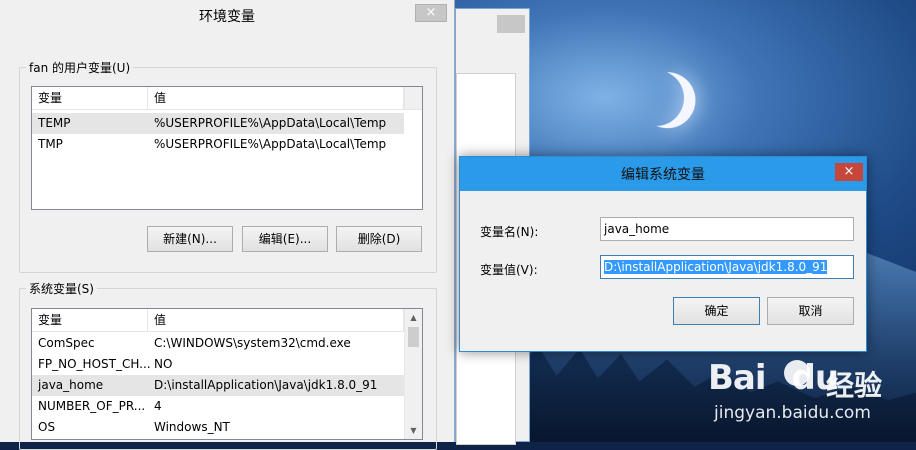  What do you see at coordinates (413, 430) in the screenshot?
I see `scroll-down-arrow-icon: ▼` at bounding box center [413, 430].